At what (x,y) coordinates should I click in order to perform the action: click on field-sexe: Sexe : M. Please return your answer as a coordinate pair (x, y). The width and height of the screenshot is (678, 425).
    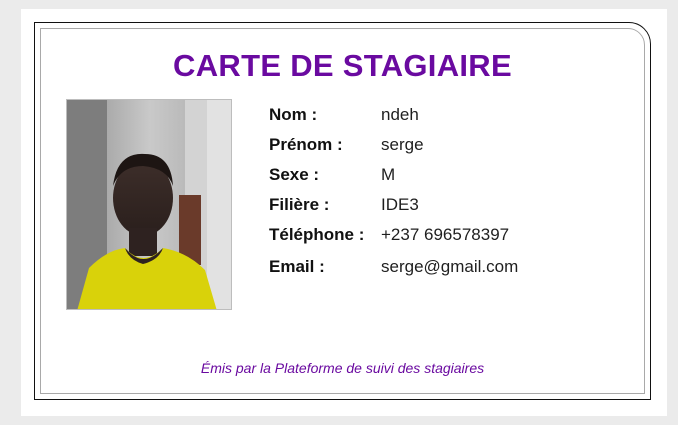
    Looking at the image, I should click on (434, 175).